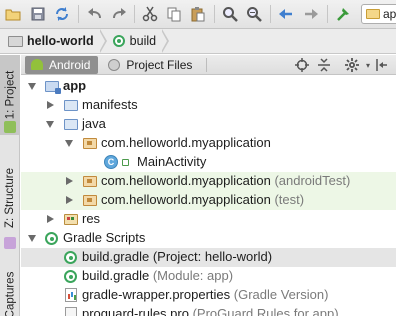  Describe the element at coordinates (389, 14) in the screenshot. I see `run-config-label: ap` at that location.